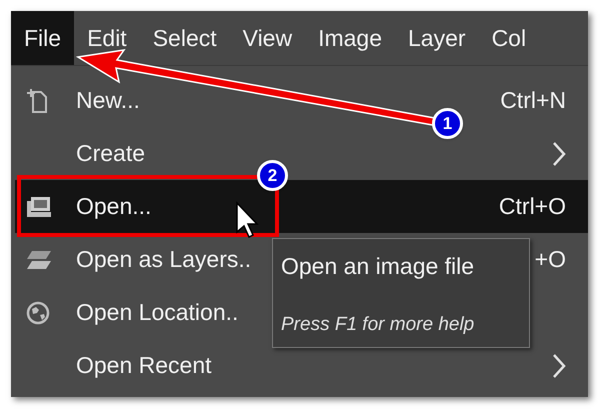  What do you see at coordinates (107, 38) in the screenshot?
I see `menu-bar-item: Edit` at bounding box center [107, 38].